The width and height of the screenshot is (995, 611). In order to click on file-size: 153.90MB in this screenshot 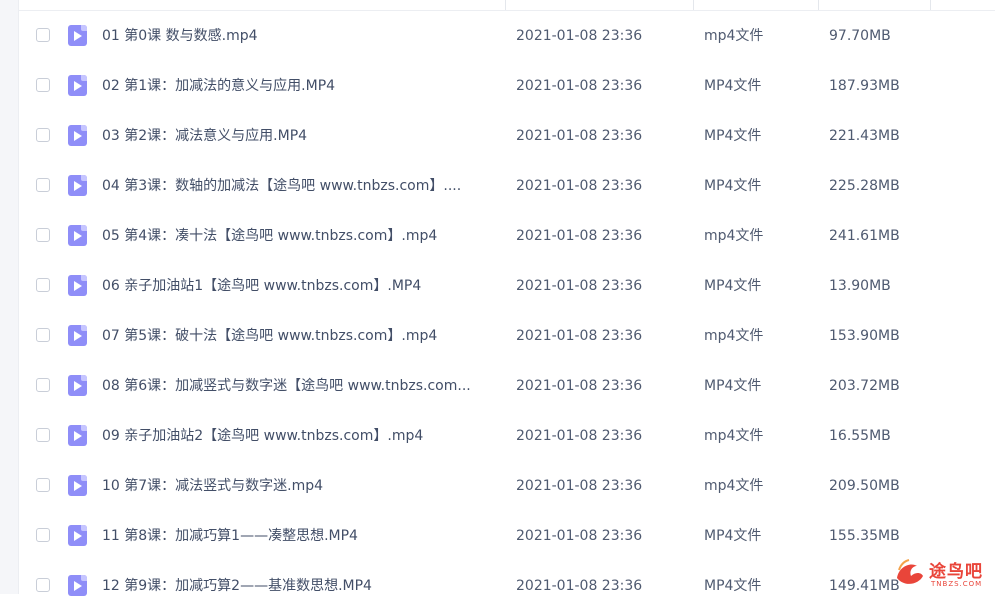, I will do `click(864, 336)`.